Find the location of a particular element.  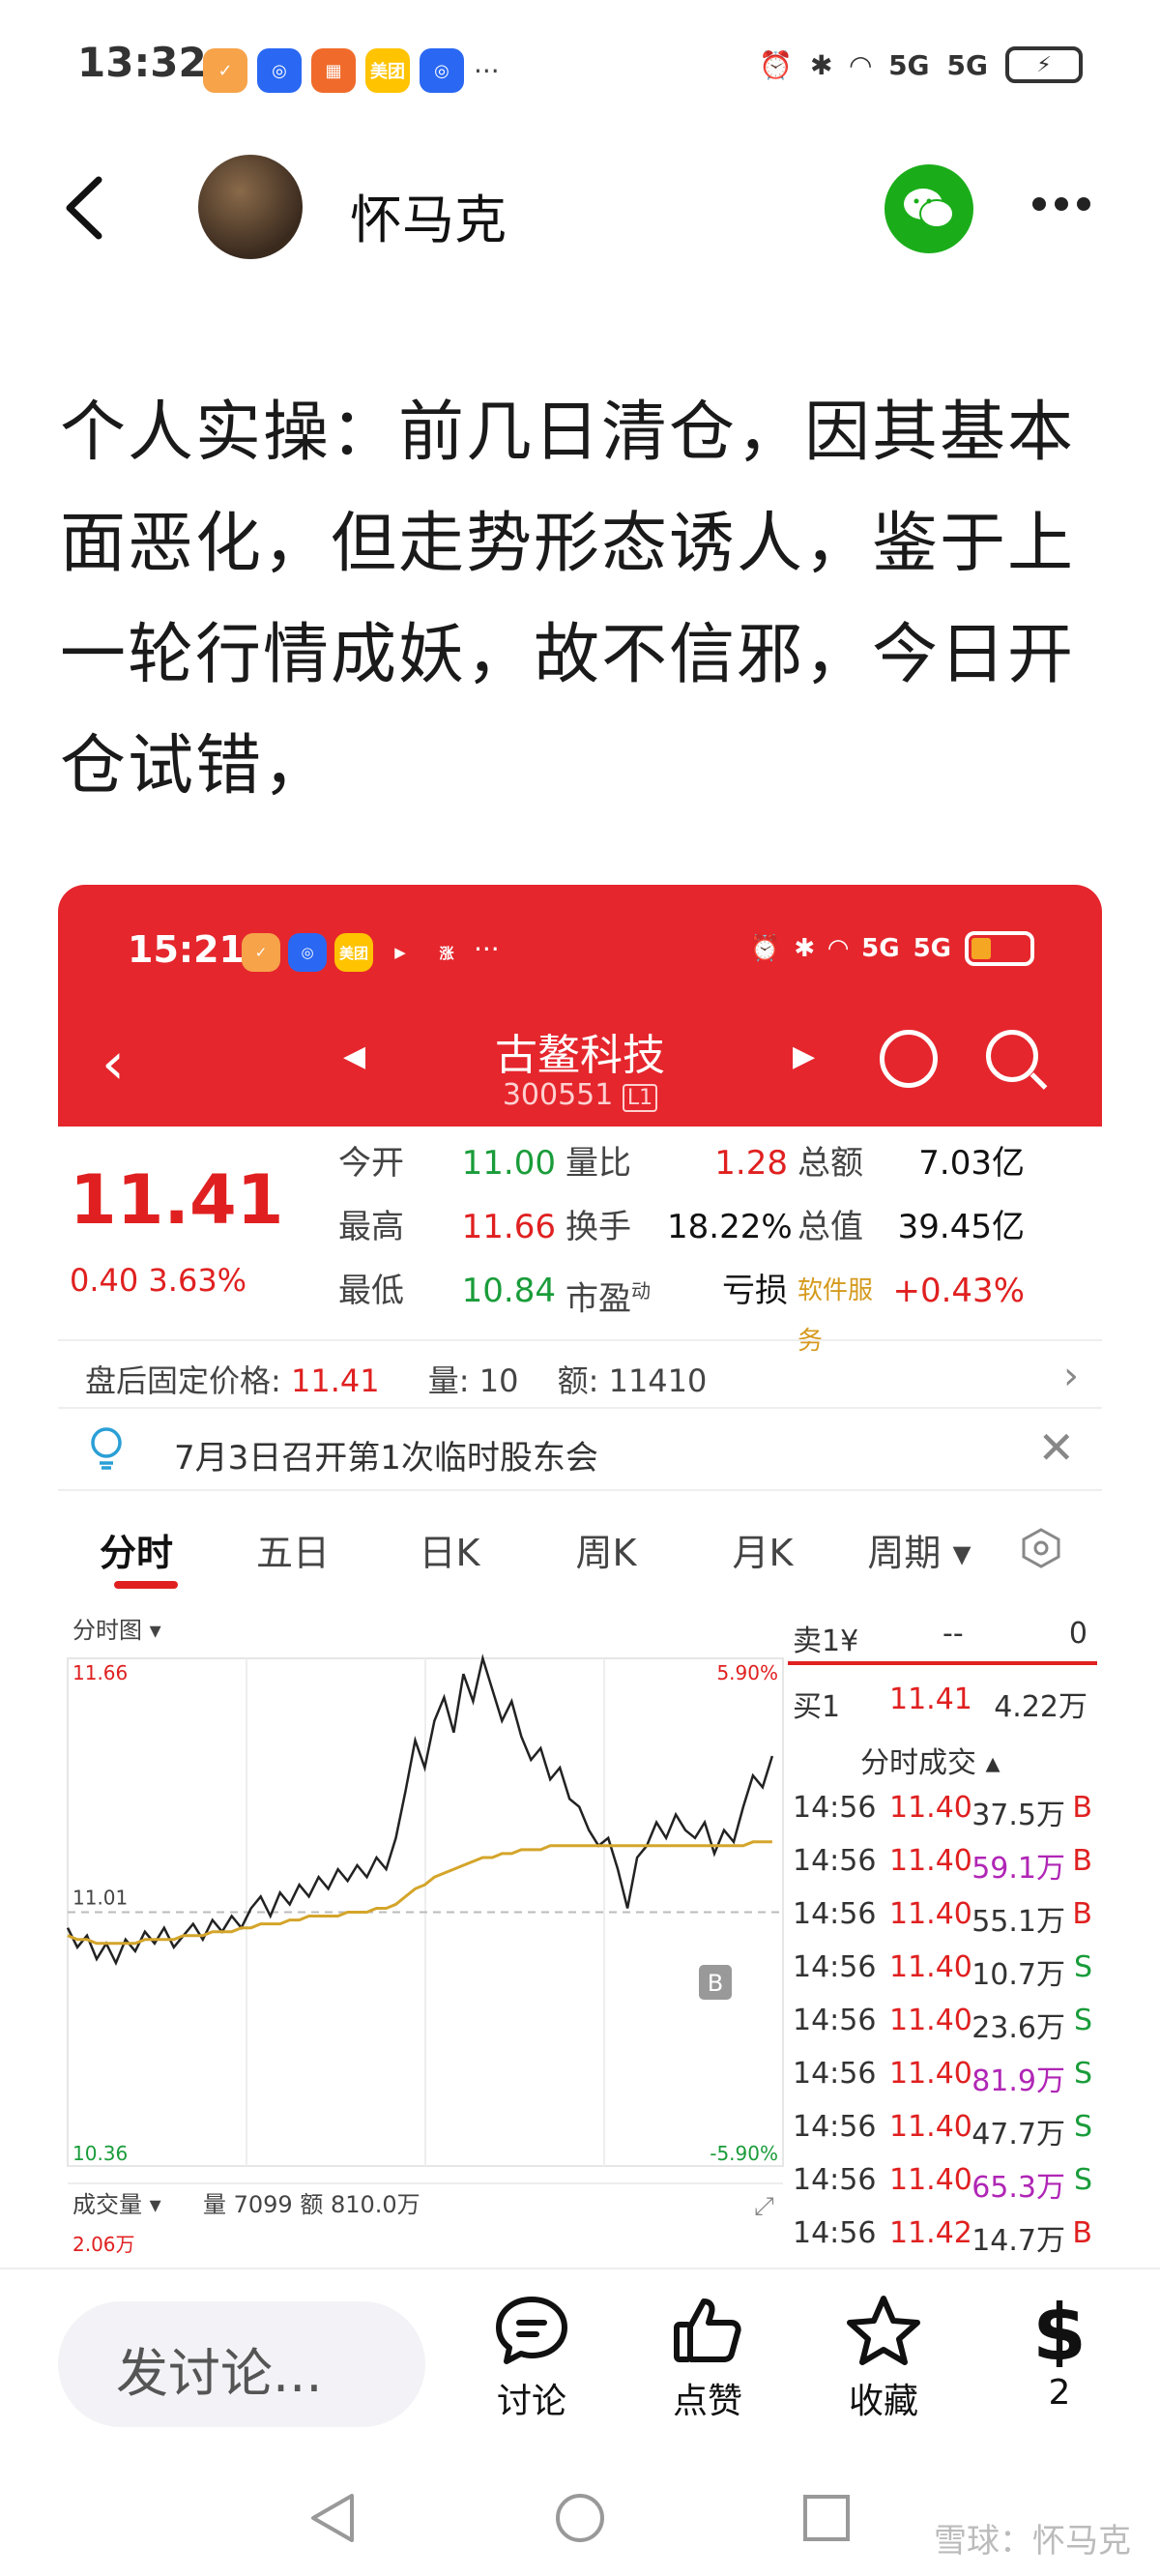

active-tab-indicator is located at coordinates (146, 1585).